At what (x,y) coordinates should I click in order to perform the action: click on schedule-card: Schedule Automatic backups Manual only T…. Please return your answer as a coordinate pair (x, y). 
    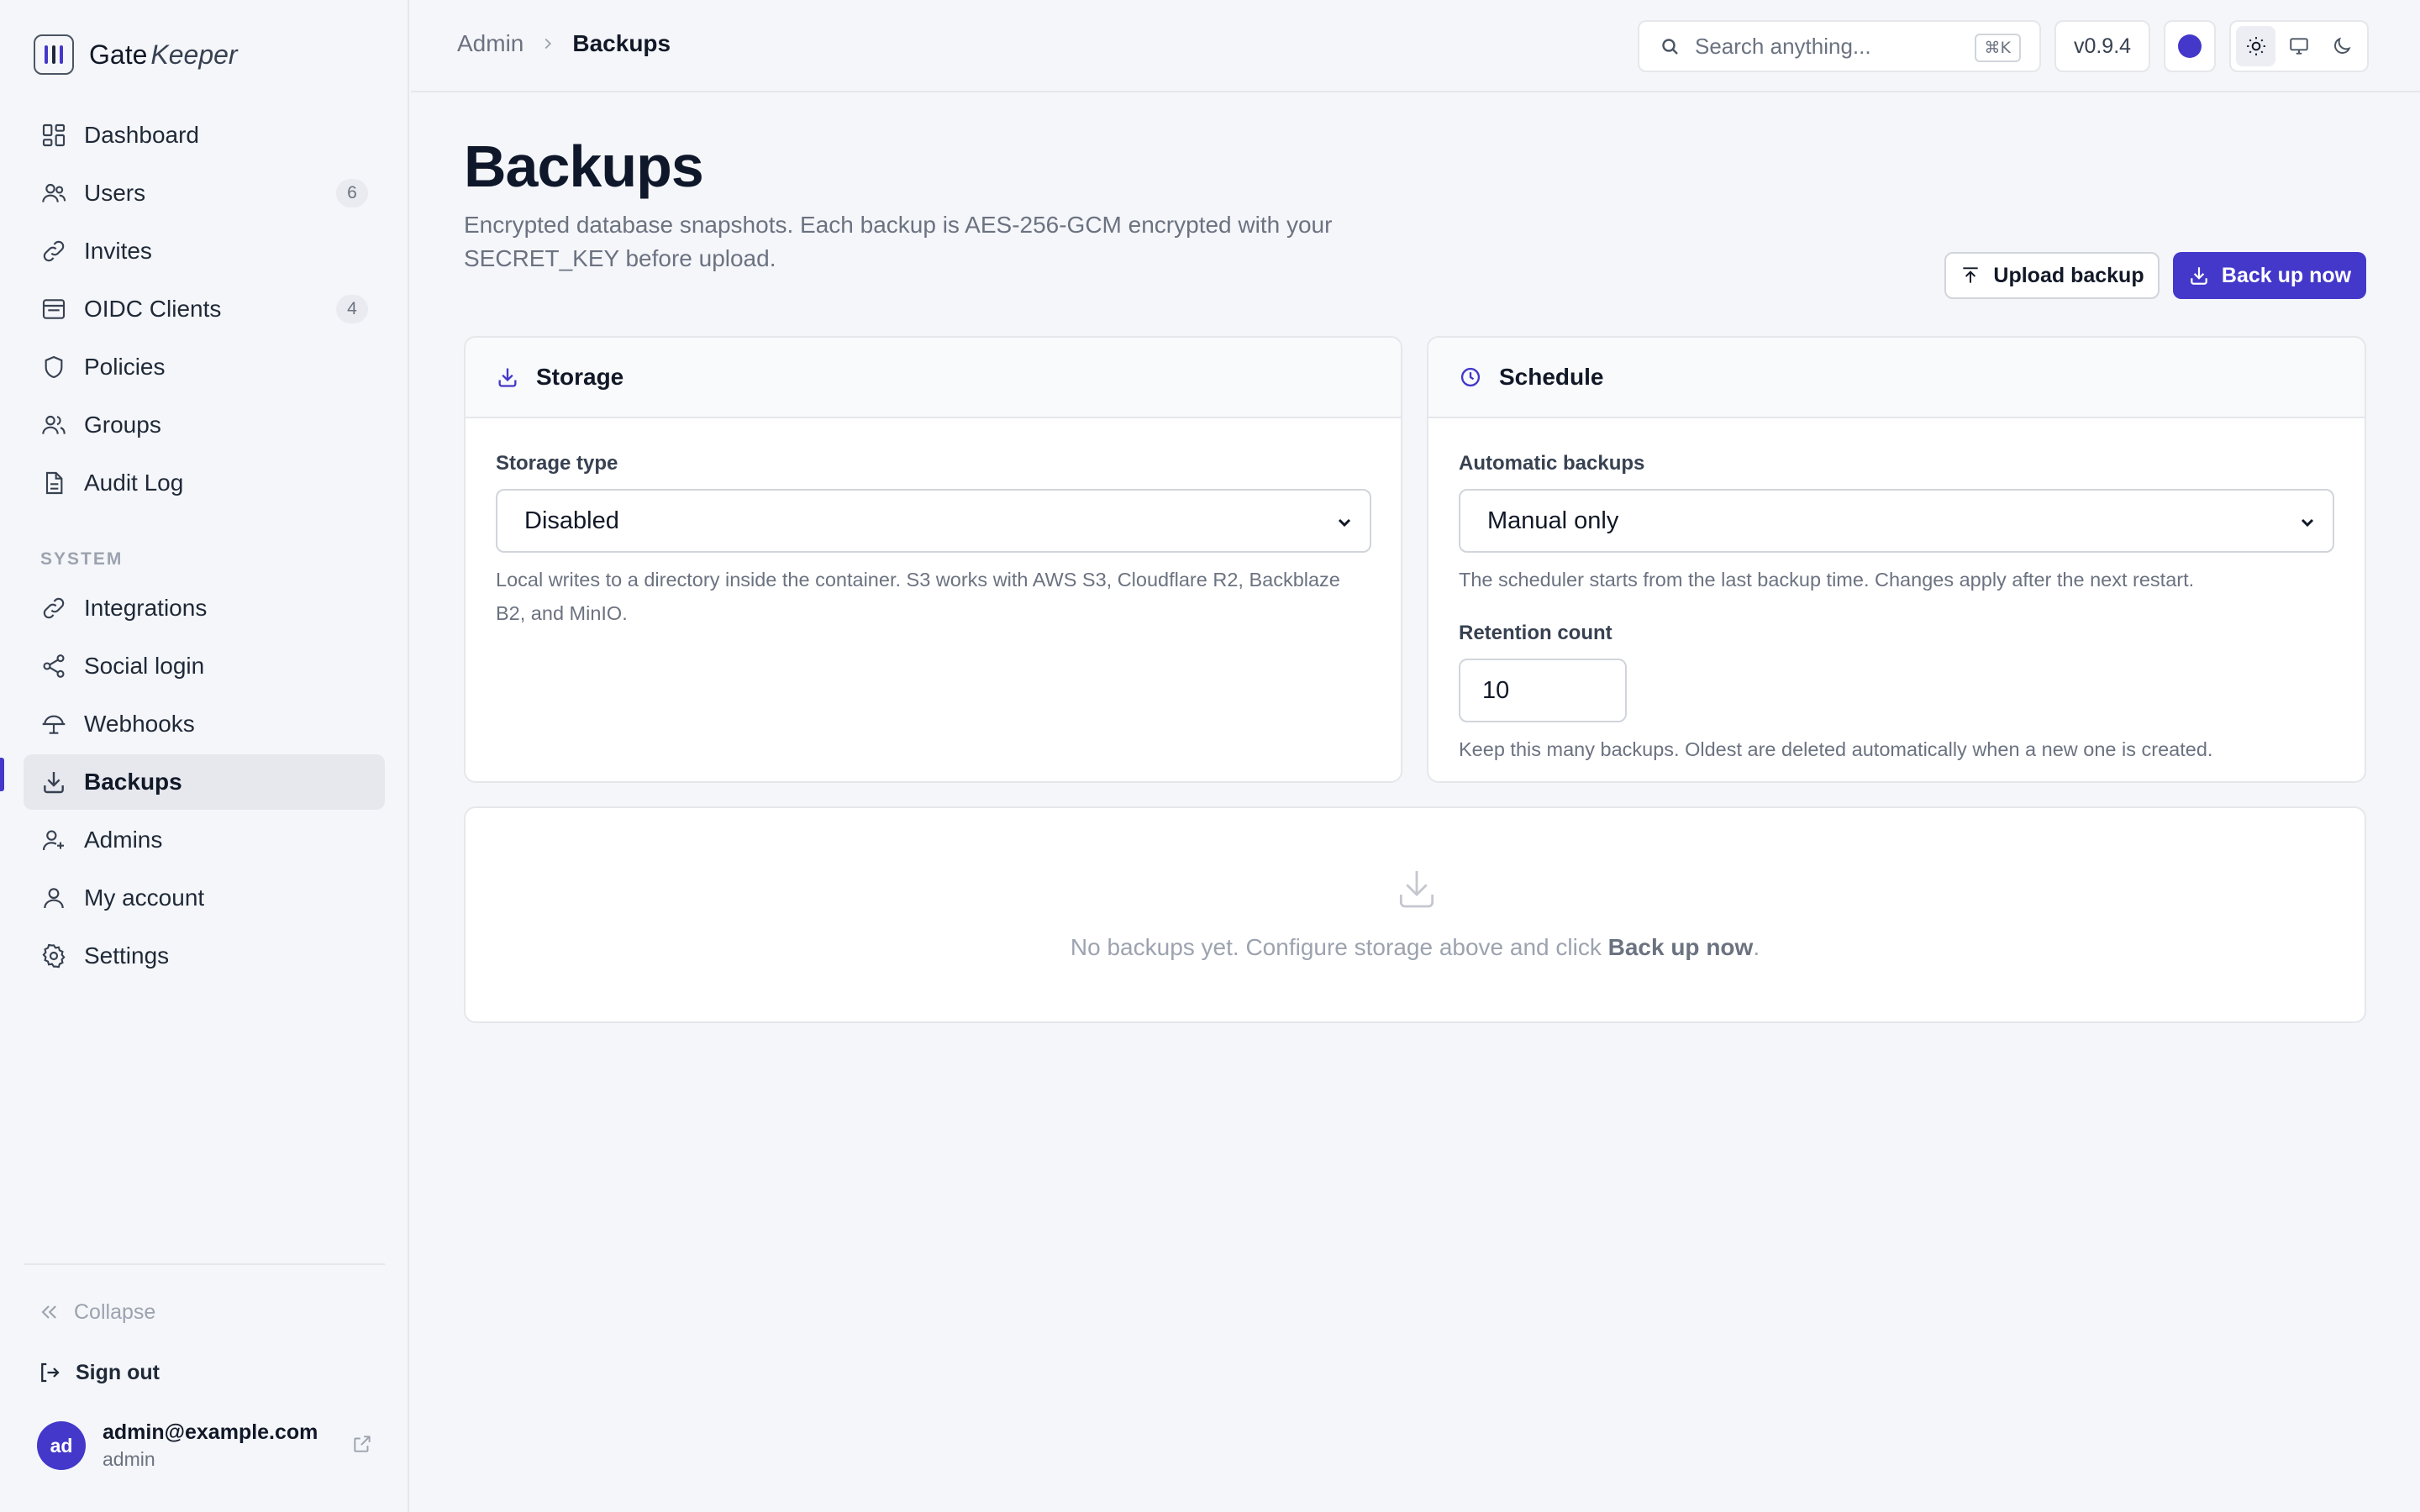
    Looking at the image, I should click on (1896, 559).